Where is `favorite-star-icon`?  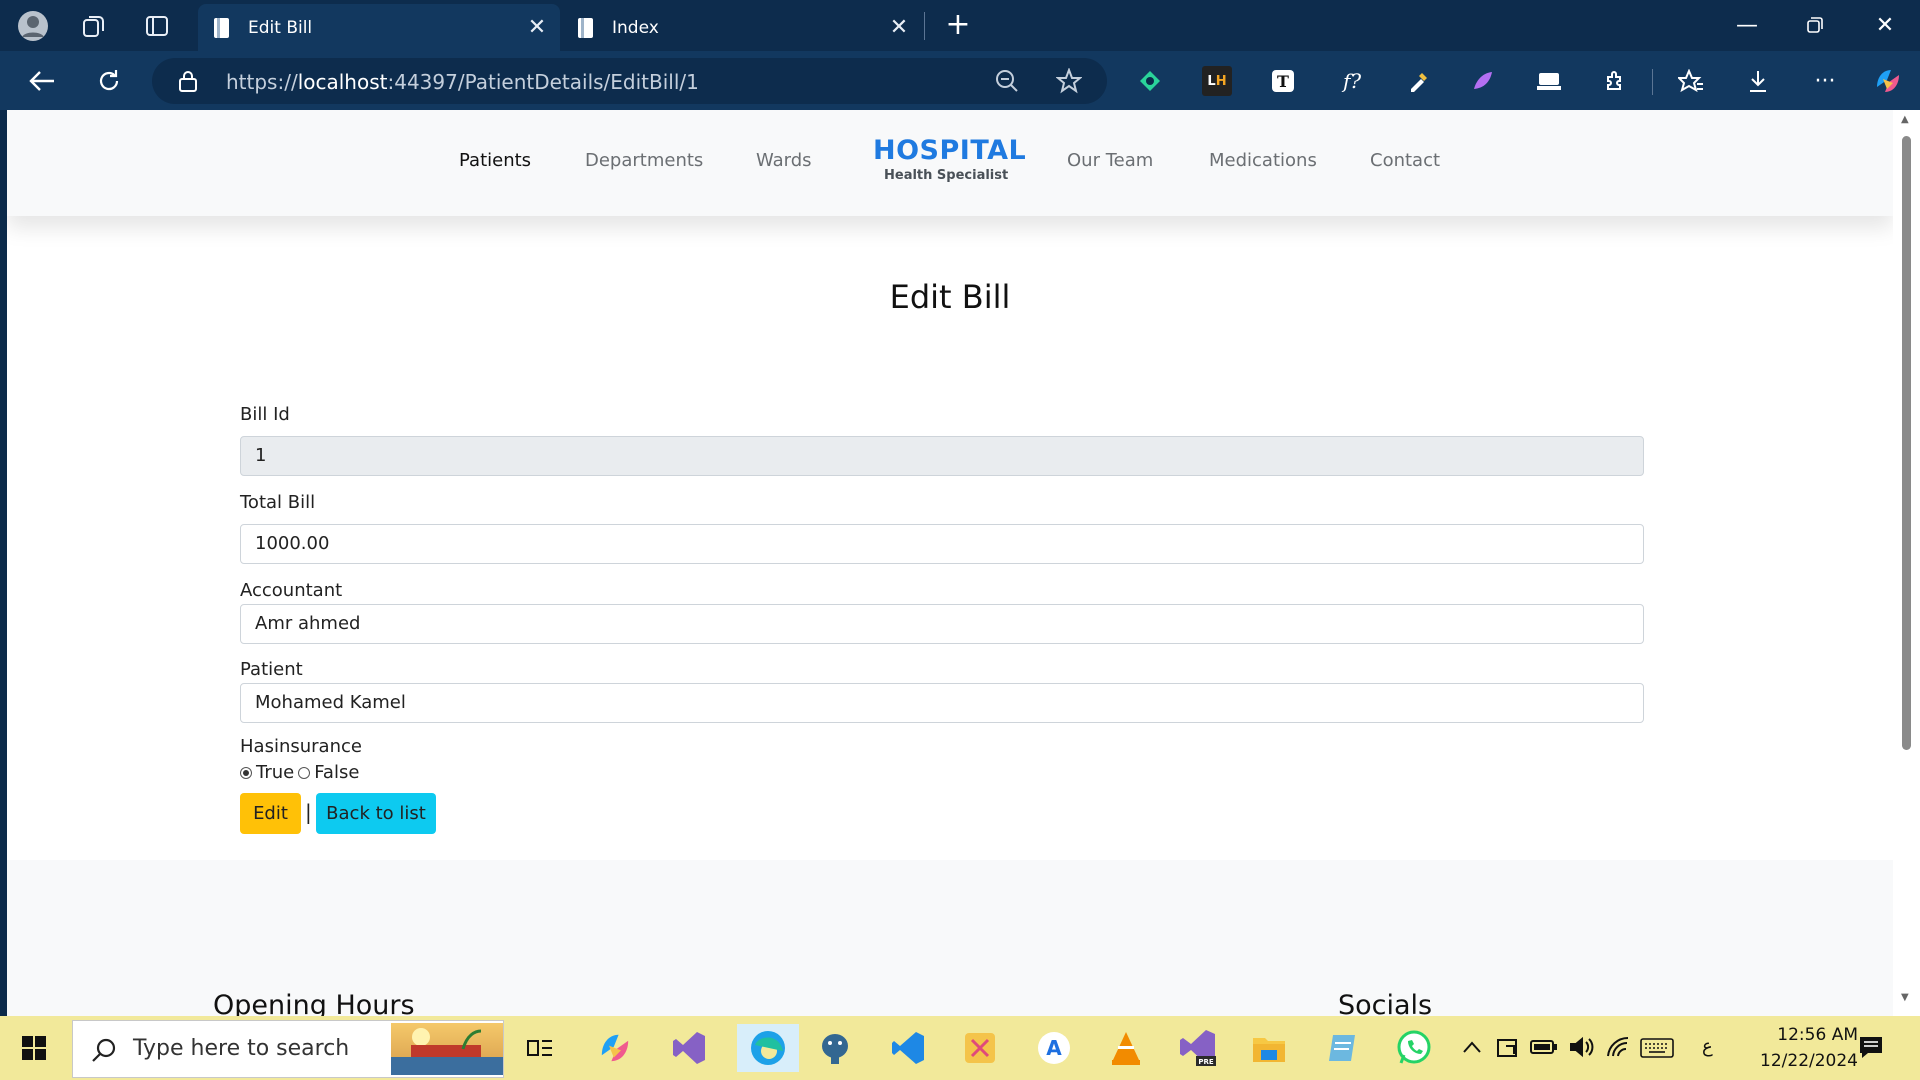 favorite-star-icon is located at coordinates (1069, 82).